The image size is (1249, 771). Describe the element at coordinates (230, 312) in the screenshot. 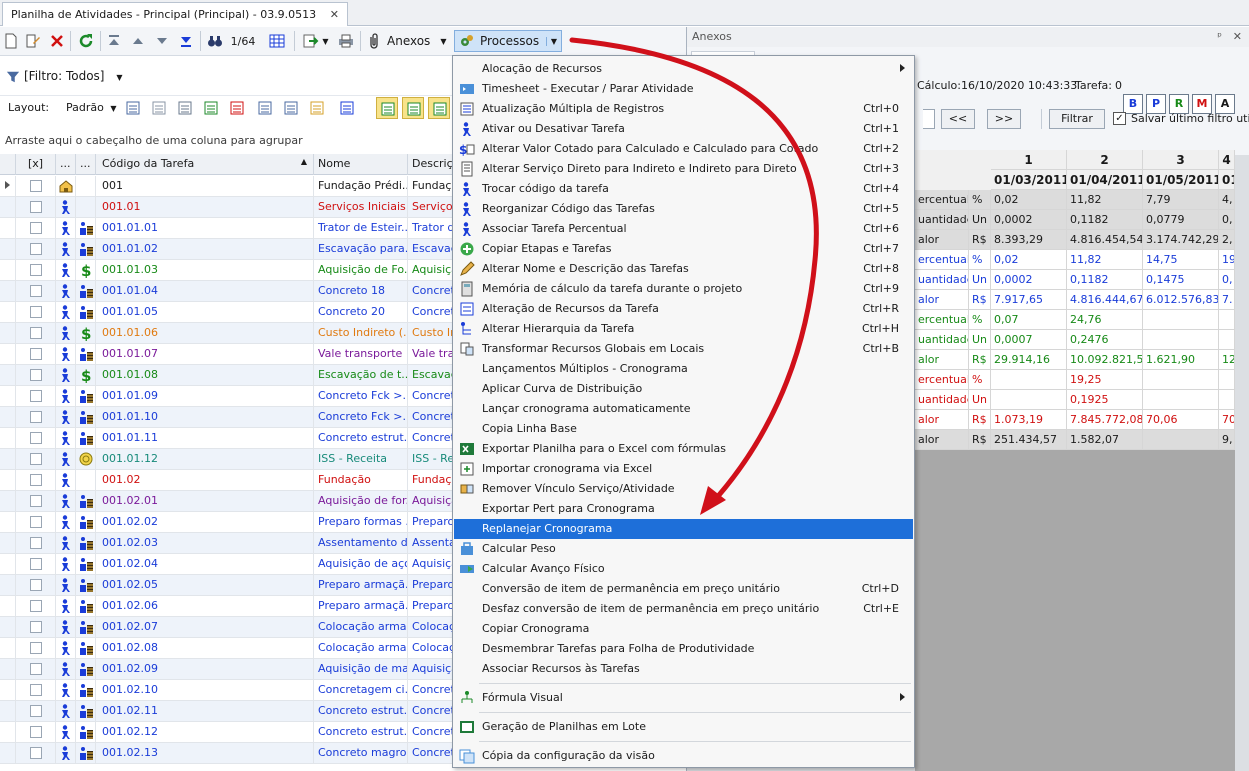

I see `table-row: 001.01.05 Concreto 20 Concret` at that location.